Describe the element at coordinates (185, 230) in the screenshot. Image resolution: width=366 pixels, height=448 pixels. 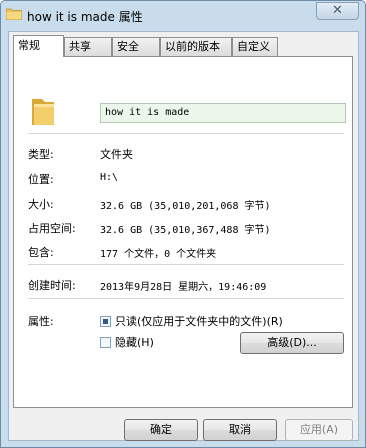
I see `size-on-disk-value: 32.6 GB (35,010,367,488 字节)` at that location.